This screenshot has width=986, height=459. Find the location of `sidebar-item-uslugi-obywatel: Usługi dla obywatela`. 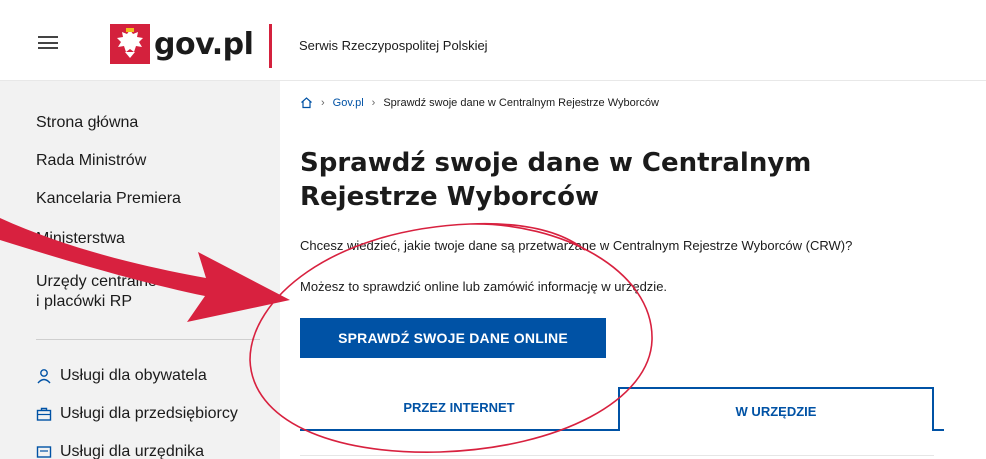

sidebar-item-uslugi-obywatel: Usługi dla obywatela is located at coordinates (121, 376).